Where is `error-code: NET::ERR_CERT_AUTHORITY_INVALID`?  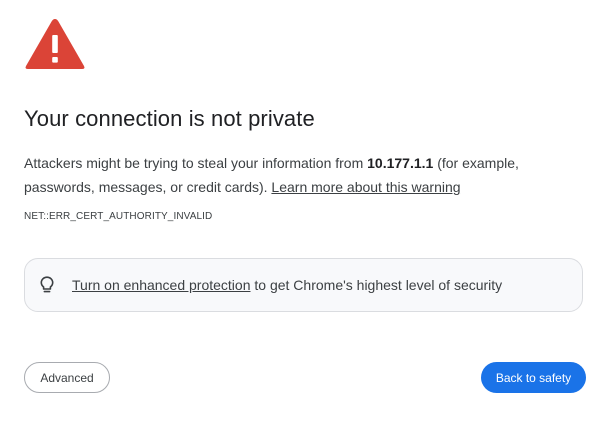 error-code: NET::ERR_CERT_AUTHORITY_INVALID is located at coordinates (118, 216).